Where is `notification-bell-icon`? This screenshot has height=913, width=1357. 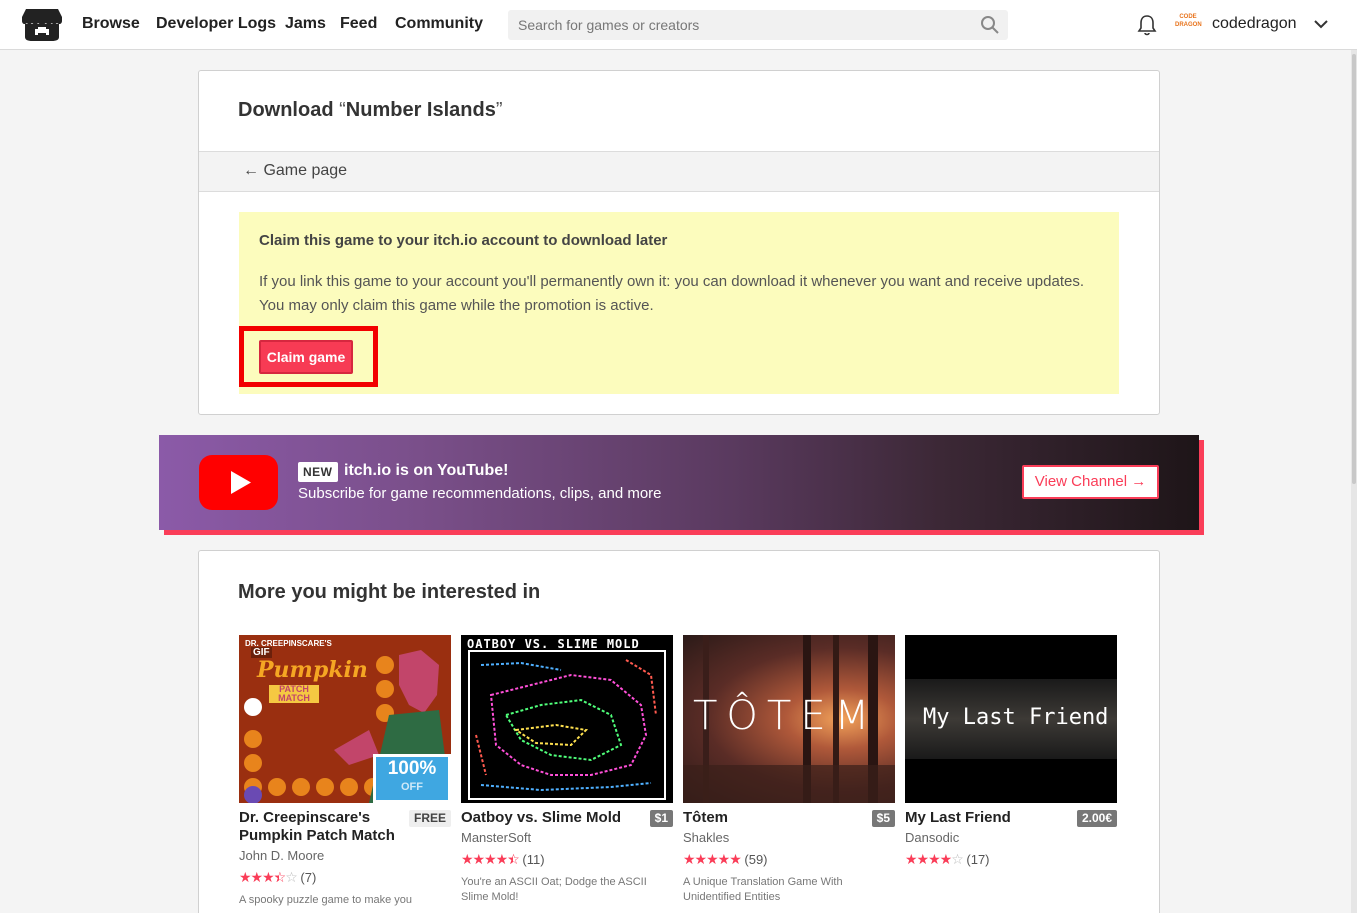 notification-bell-icon is located at coordinates (1147, 25).